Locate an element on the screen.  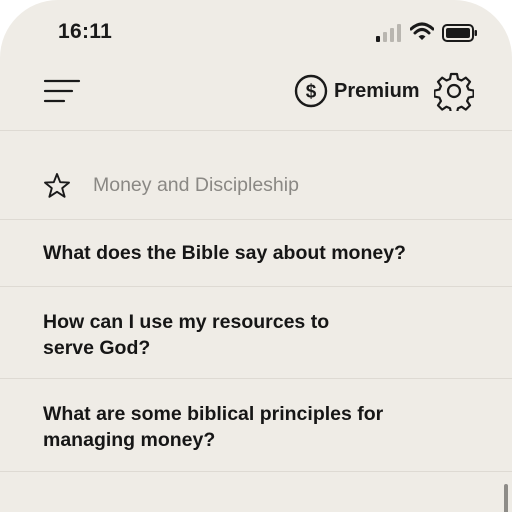
top-toolbar: $ Premium is located at coordinates (256, 97).